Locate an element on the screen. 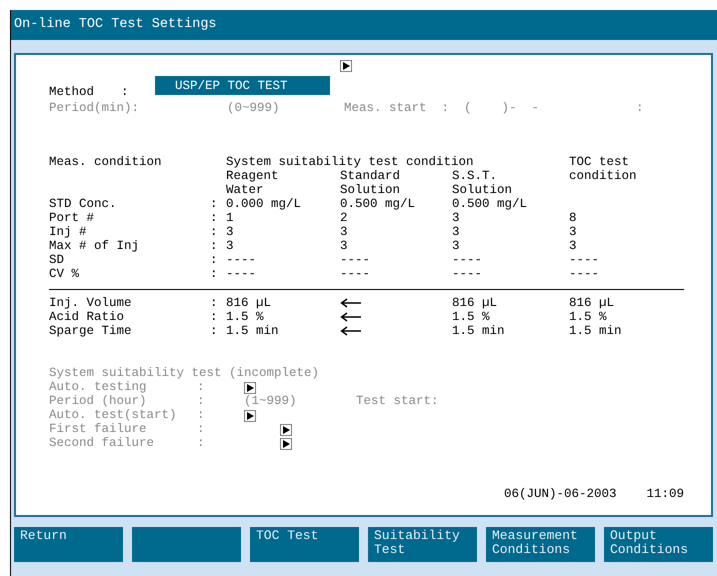 This screenshot has width=717, height=576. table-cell: 1 is located at coordinates (283, 218).